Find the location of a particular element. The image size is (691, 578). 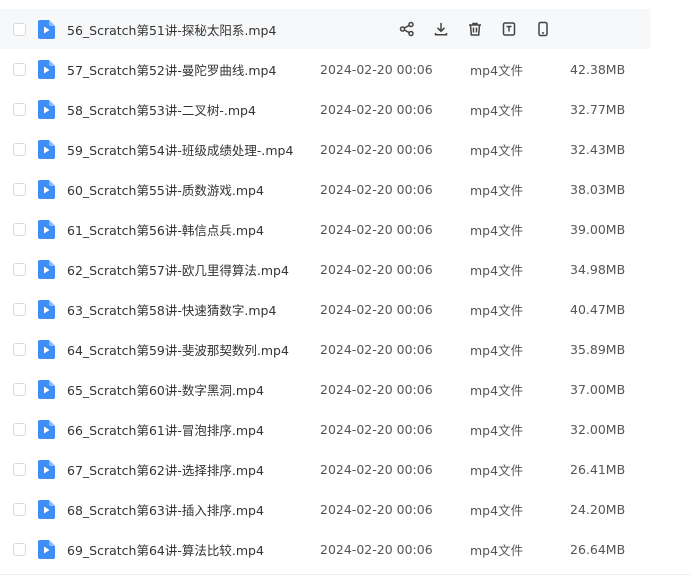

file-size: 32.00MB is located at coordinates (598, 429).